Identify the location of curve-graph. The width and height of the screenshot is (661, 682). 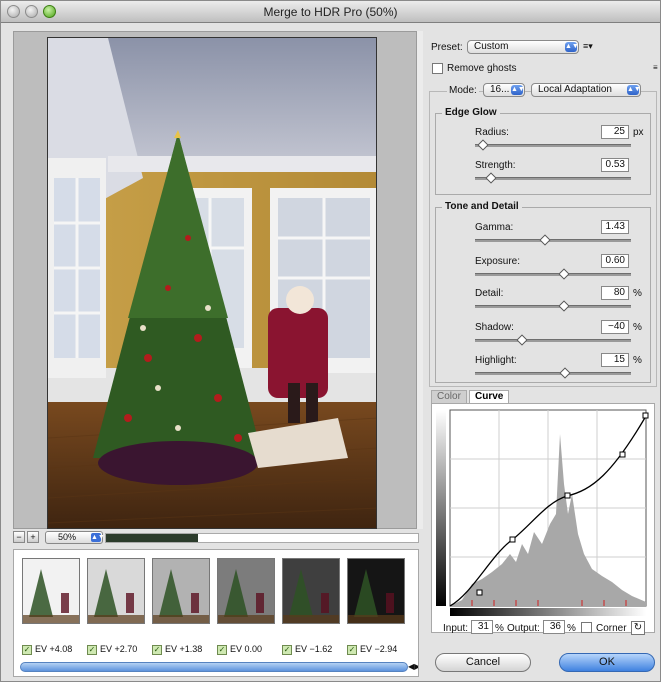
(543, 511).